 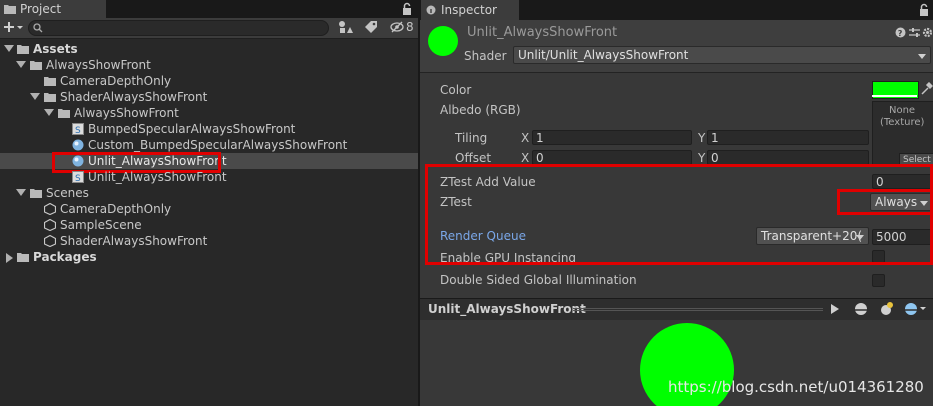 I want to click on tab-project: Project, so click(x=53, y=9).